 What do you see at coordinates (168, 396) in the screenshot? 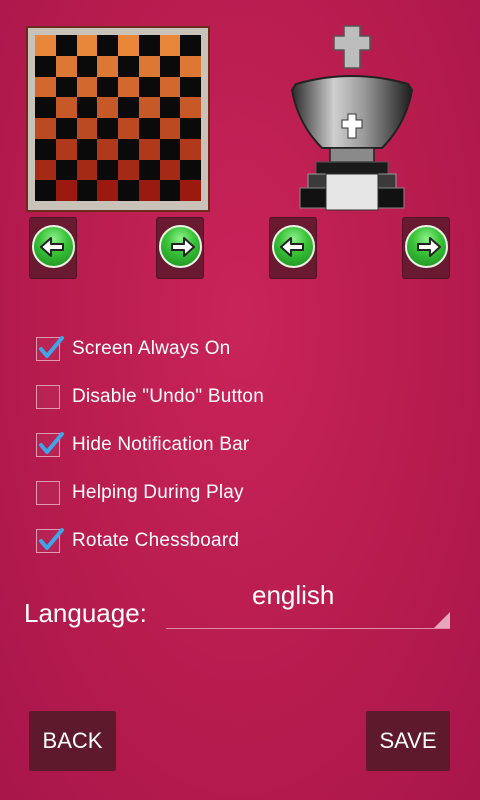
I see `option-label: Disable "Undo" Button` at bounding box center [168, 396].